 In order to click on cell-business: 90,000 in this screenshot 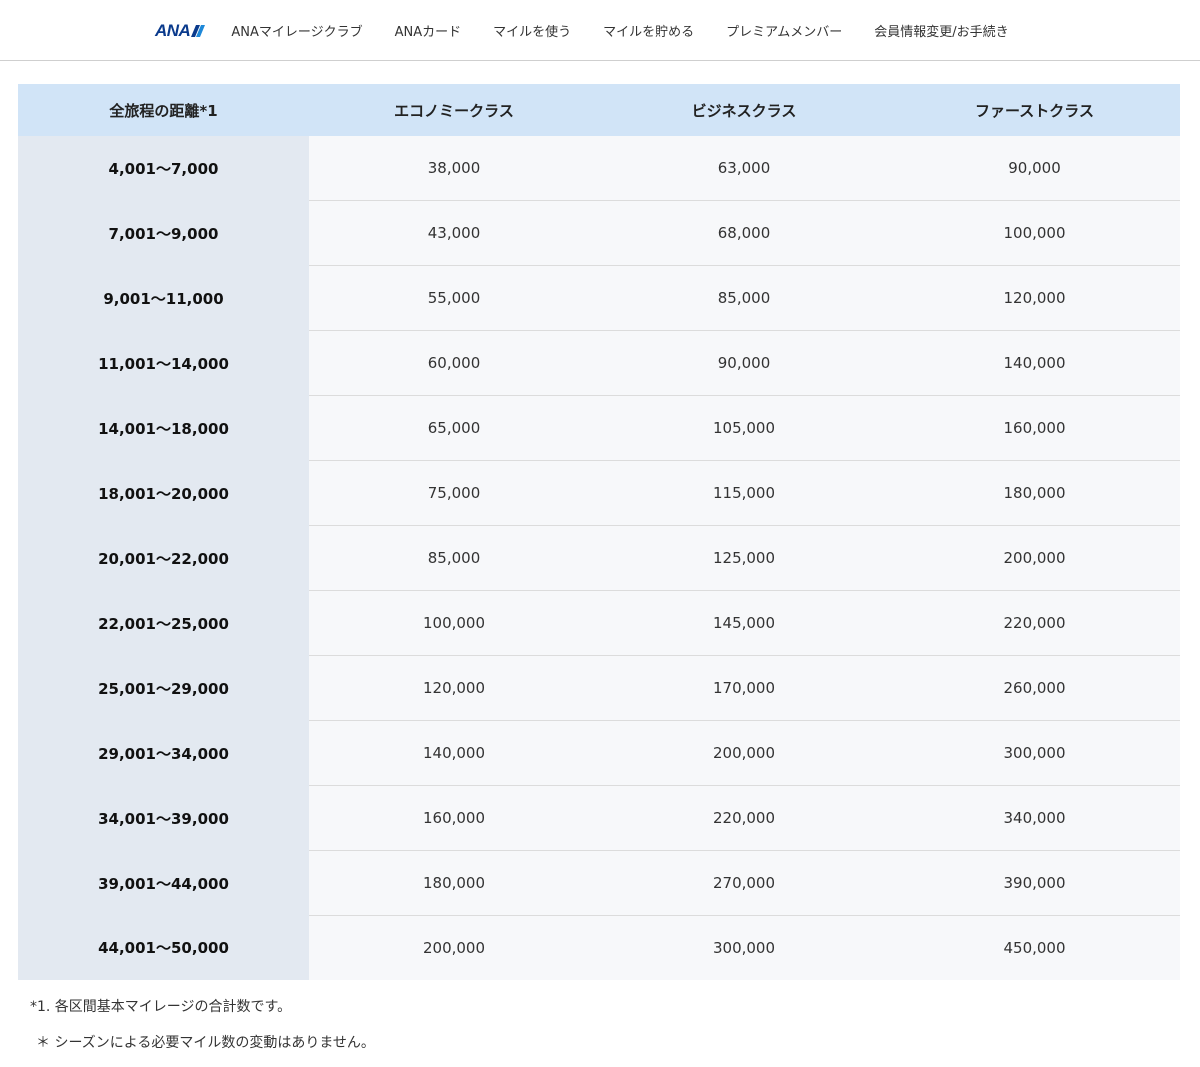, I will do `click(744, 363)`.